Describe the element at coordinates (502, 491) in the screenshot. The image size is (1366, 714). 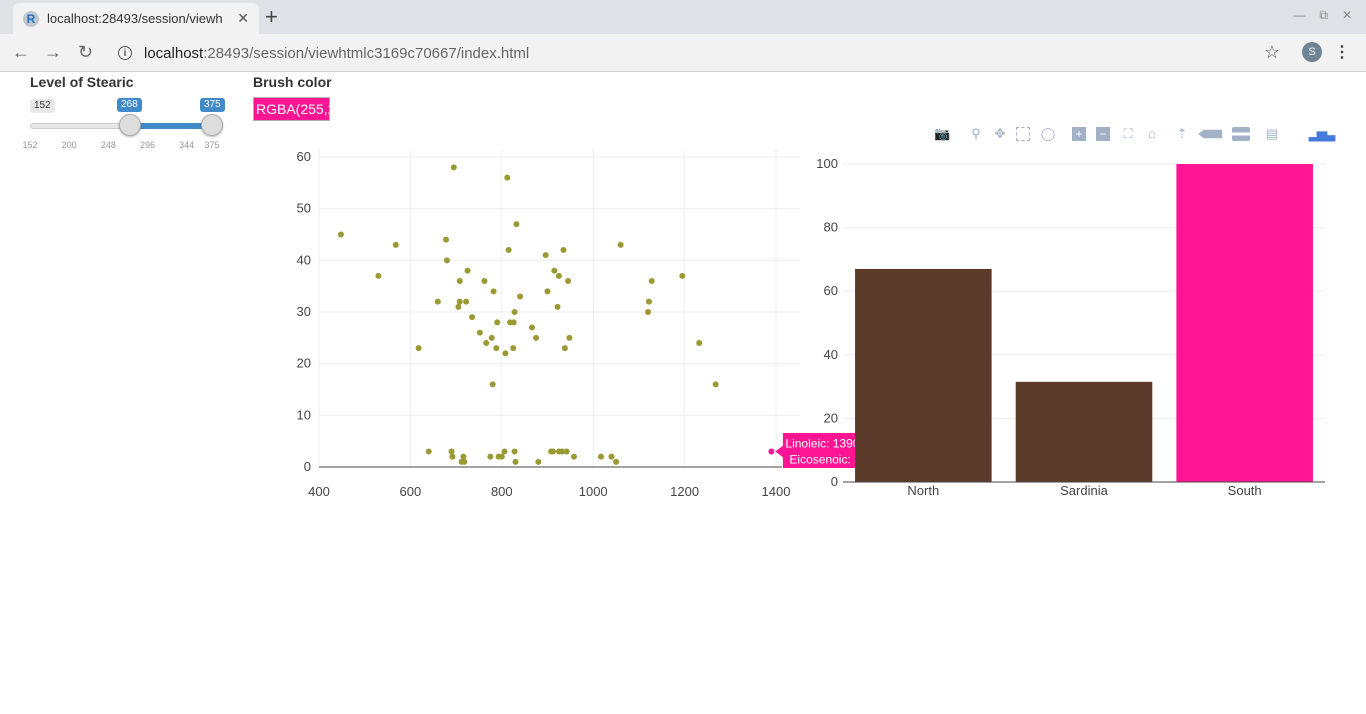
I see `x-tick-label: 800` at that location.